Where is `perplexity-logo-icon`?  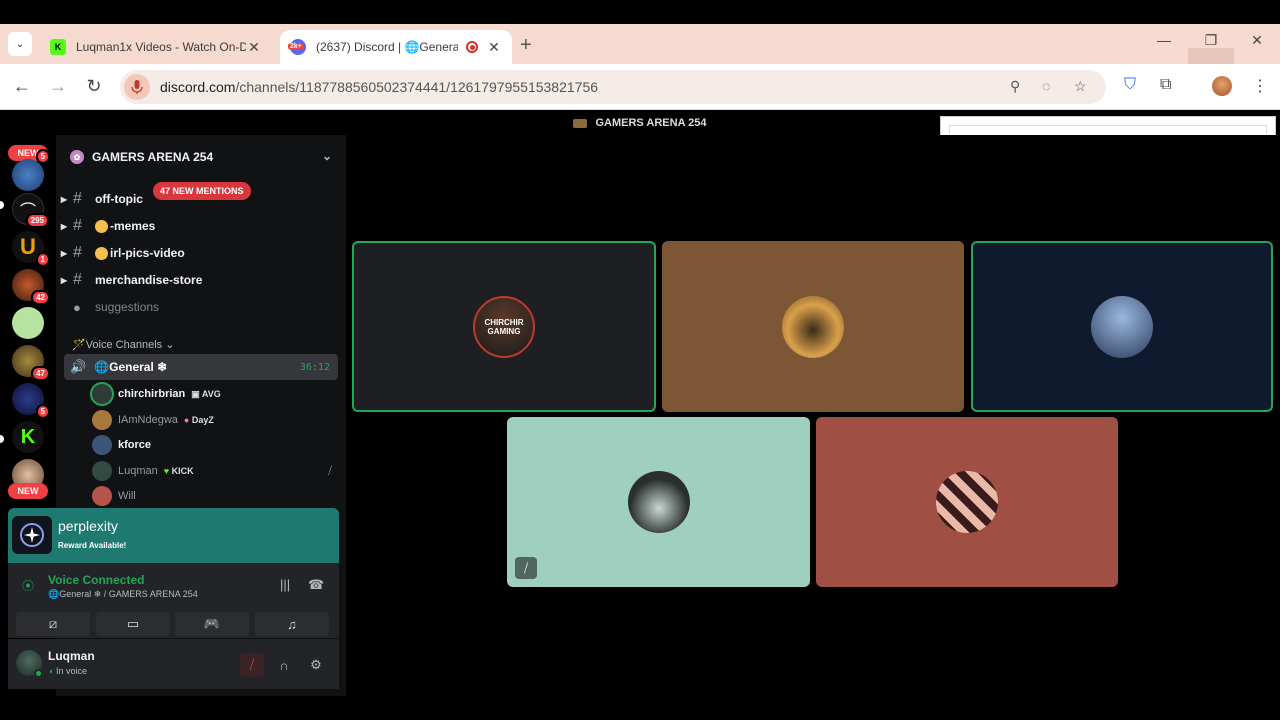 perplexity-logo-icon is located at coordinates (32, 535).